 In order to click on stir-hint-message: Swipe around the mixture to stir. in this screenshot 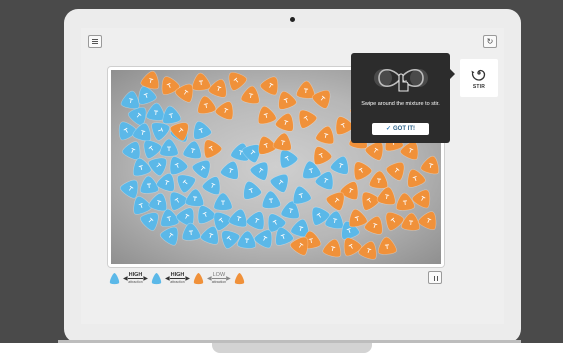, I will do `click(400, 104)`.